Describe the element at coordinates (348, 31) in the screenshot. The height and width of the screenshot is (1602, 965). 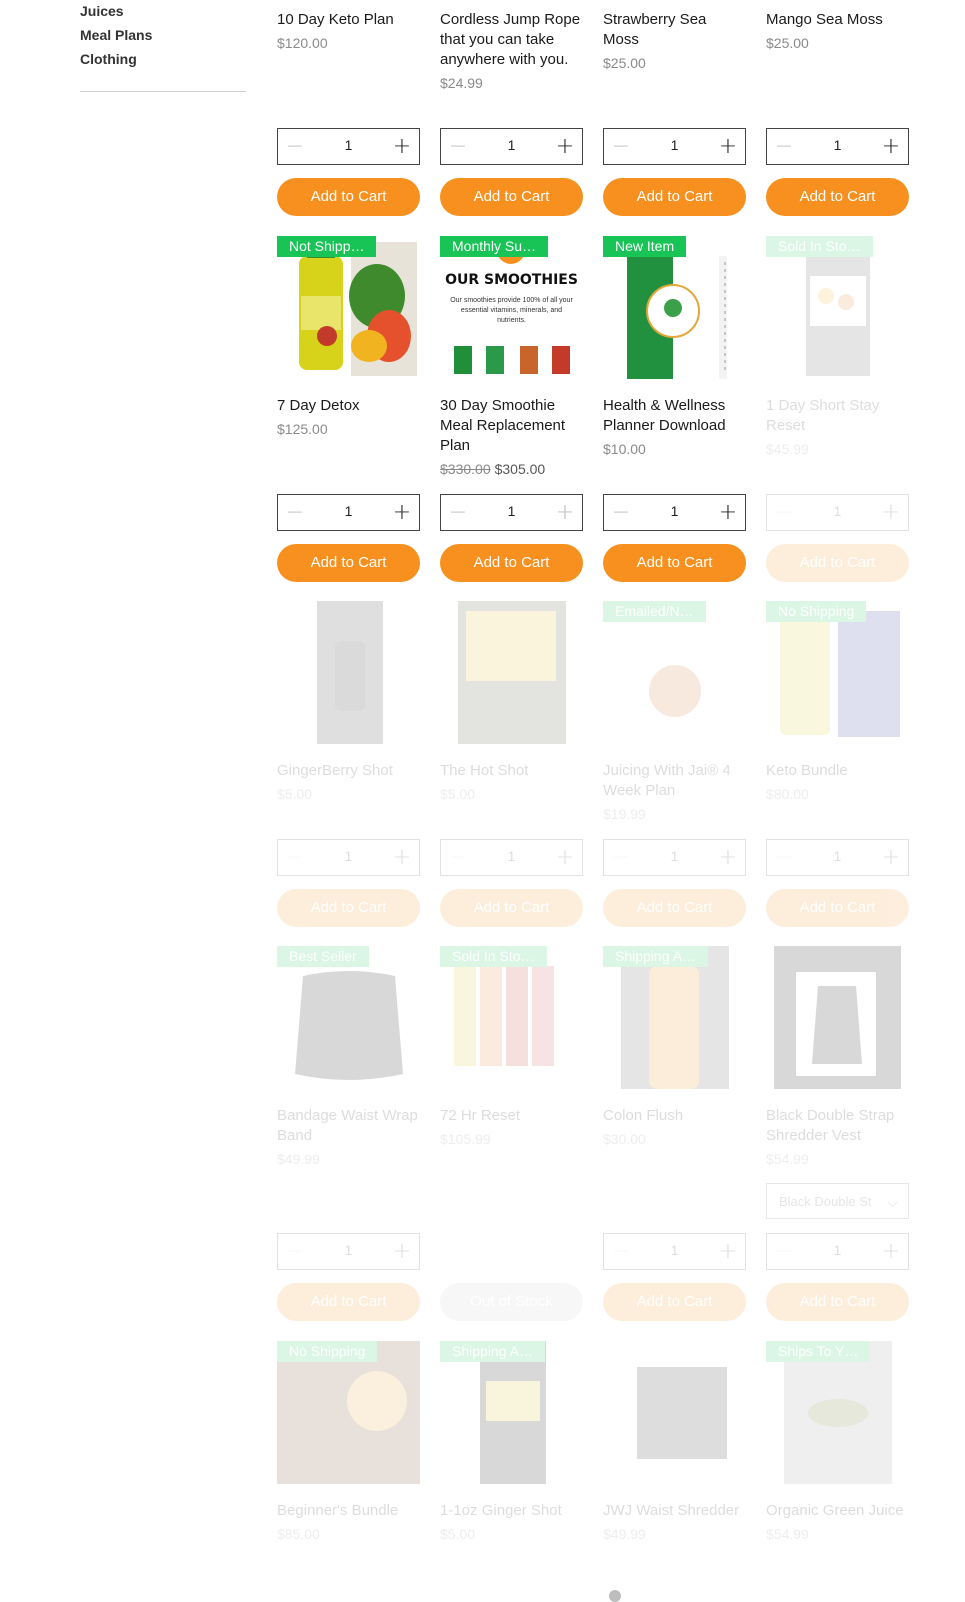
I see `product-name: 10 Day Keto Plan $120.00` at that location.